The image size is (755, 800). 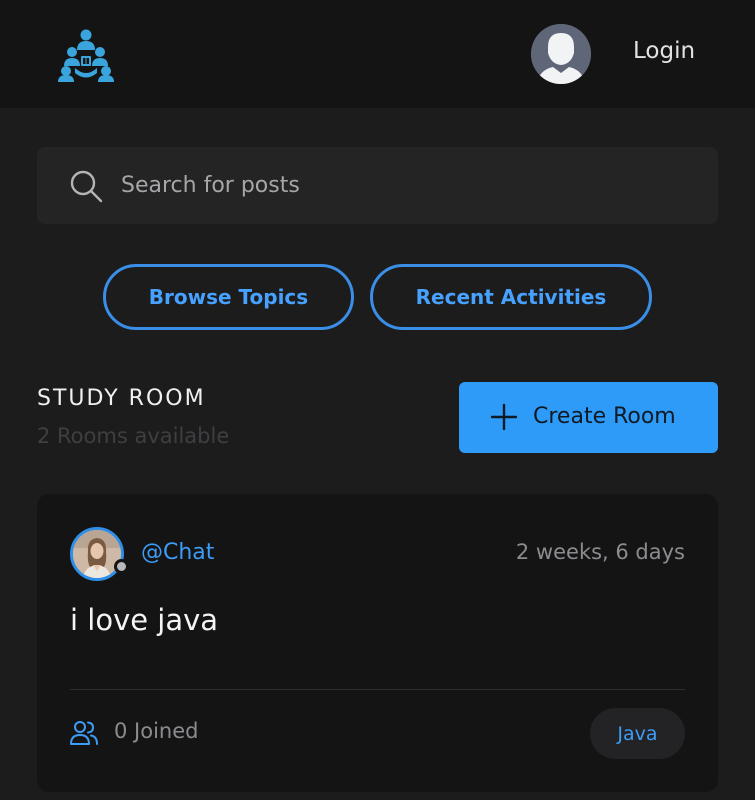 What do you see at coordinates (511, 297) in the screenshot?
I see `recent-activities-button: Recent Activities` at bounding box center [511, 297].